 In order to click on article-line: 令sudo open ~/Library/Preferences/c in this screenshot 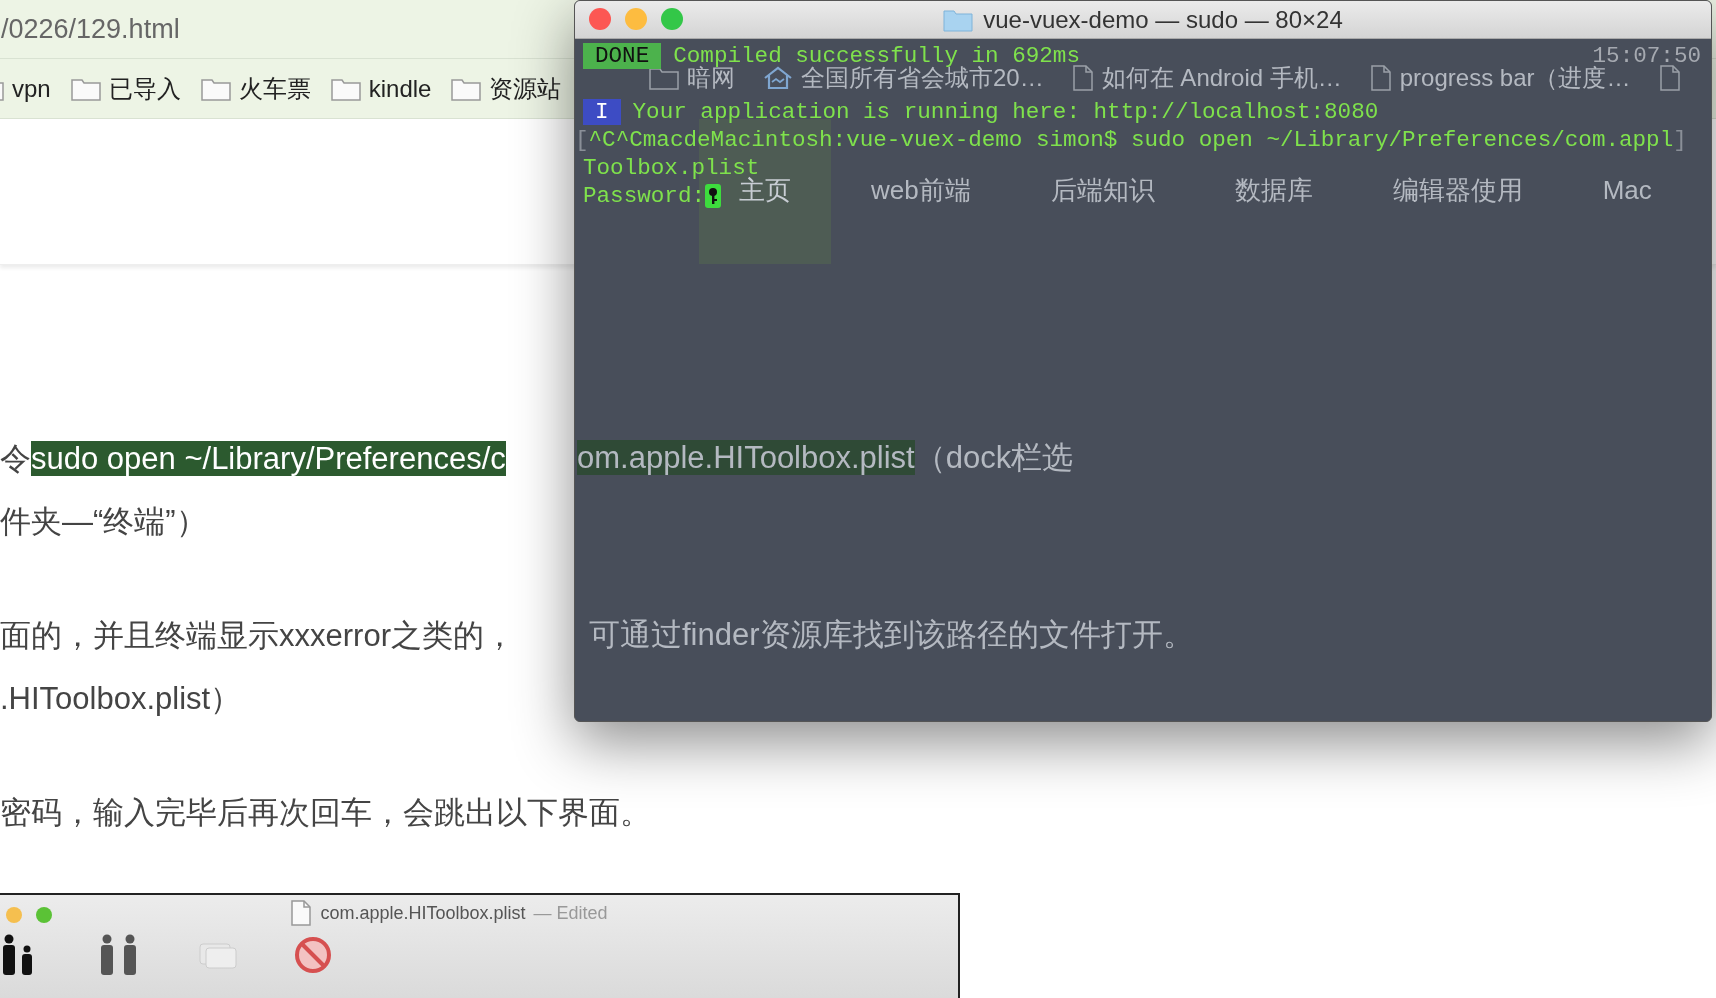, I will do `click(253, 459)`.